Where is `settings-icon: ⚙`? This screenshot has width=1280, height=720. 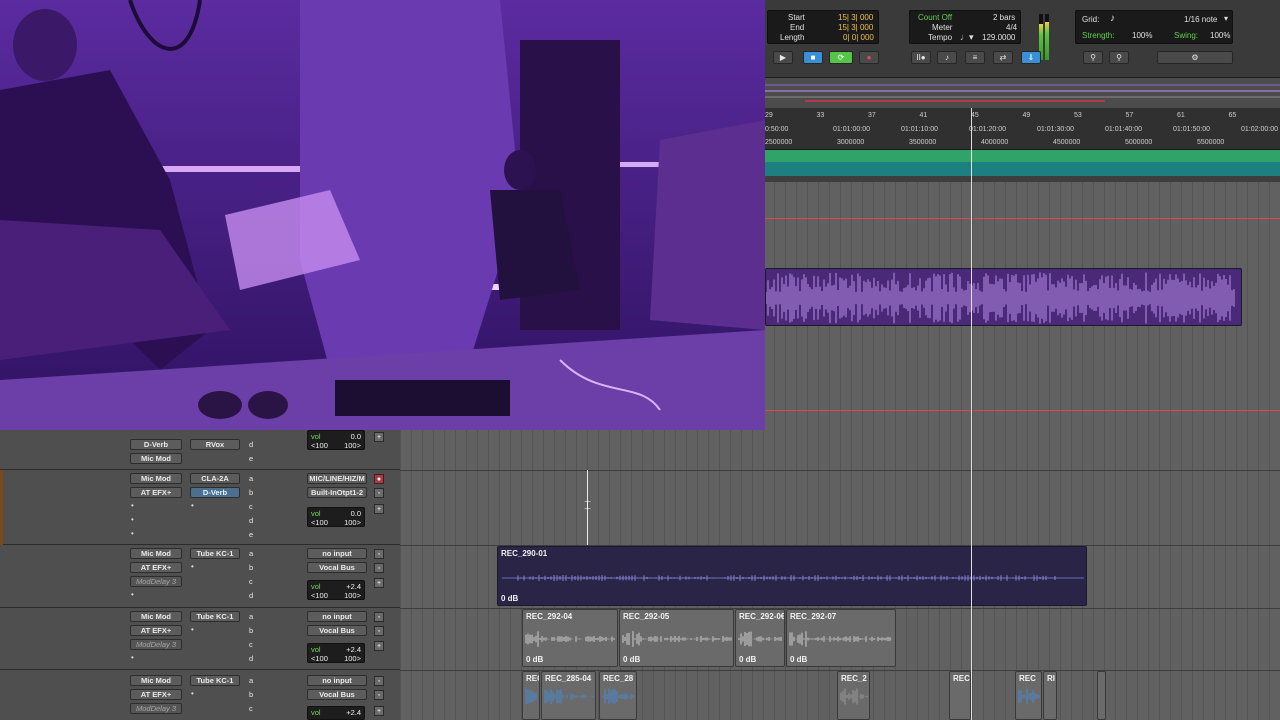 settings-icon: ⚙ is located at coordinates (1195, 57).